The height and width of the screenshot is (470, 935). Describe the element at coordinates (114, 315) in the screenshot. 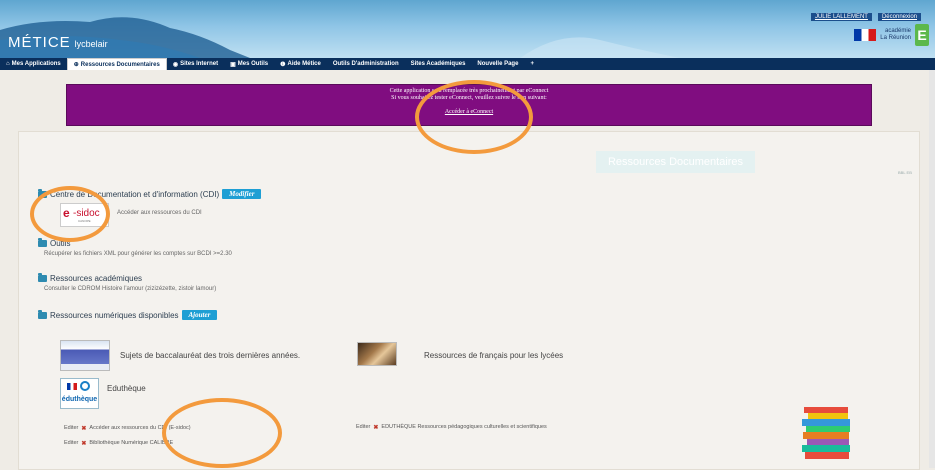

I see `section-title: Ressources numériques disponibles` at that location.